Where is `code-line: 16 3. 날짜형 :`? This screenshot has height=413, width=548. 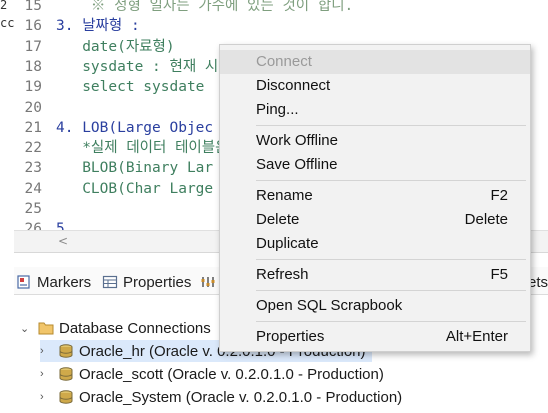
code-line: 16 3. 날짜형 : is located at coordinates (77, 26).